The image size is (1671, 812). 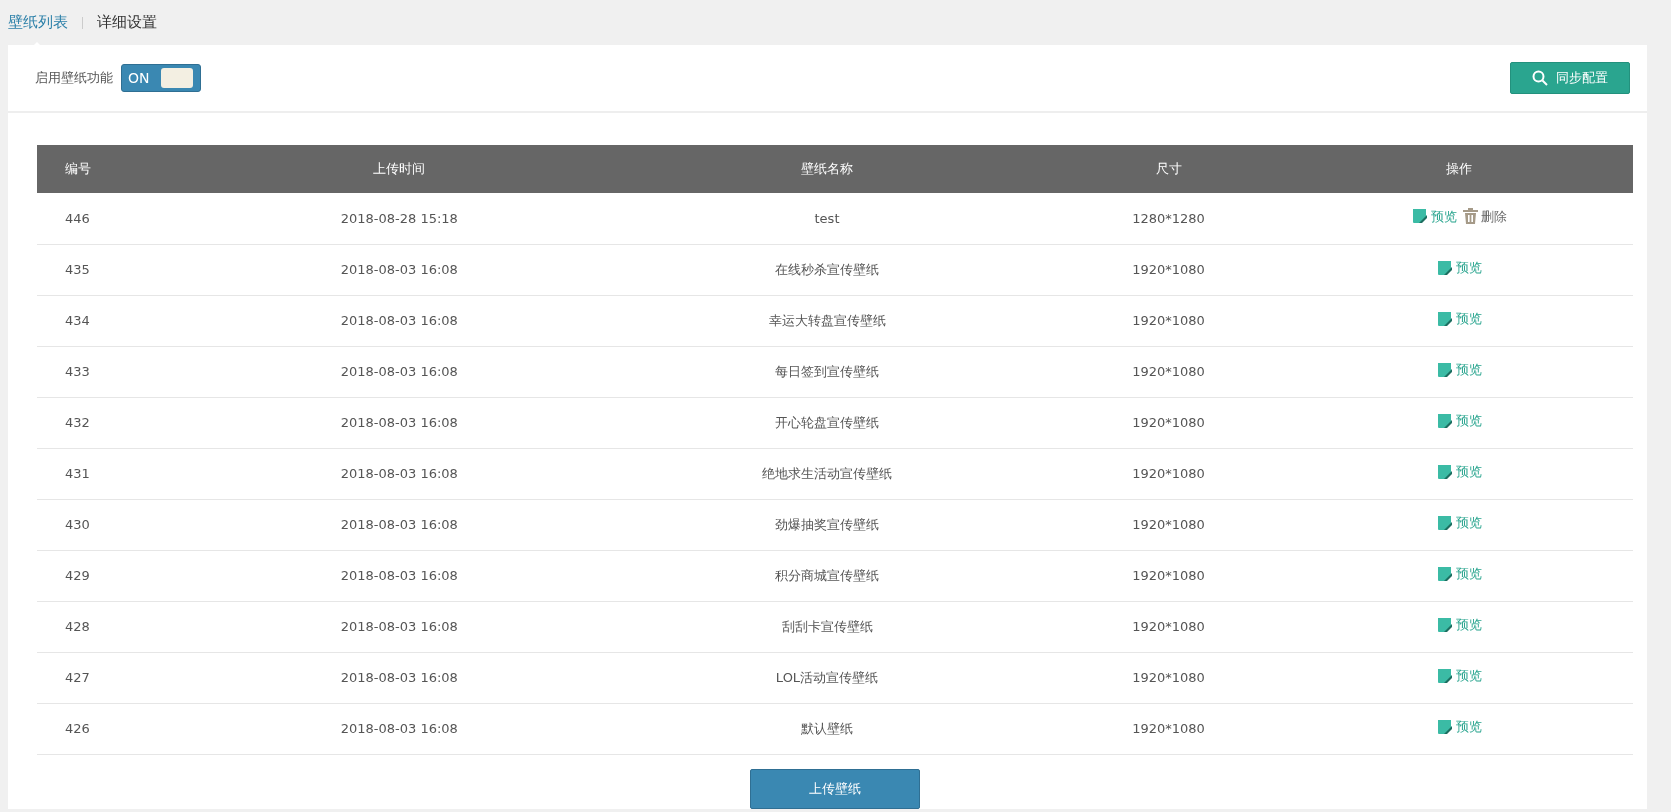 What do you see at coordinates (117, 269) in the screenshot?
I see `table-cell: 435` at bounding box center [117, 269].